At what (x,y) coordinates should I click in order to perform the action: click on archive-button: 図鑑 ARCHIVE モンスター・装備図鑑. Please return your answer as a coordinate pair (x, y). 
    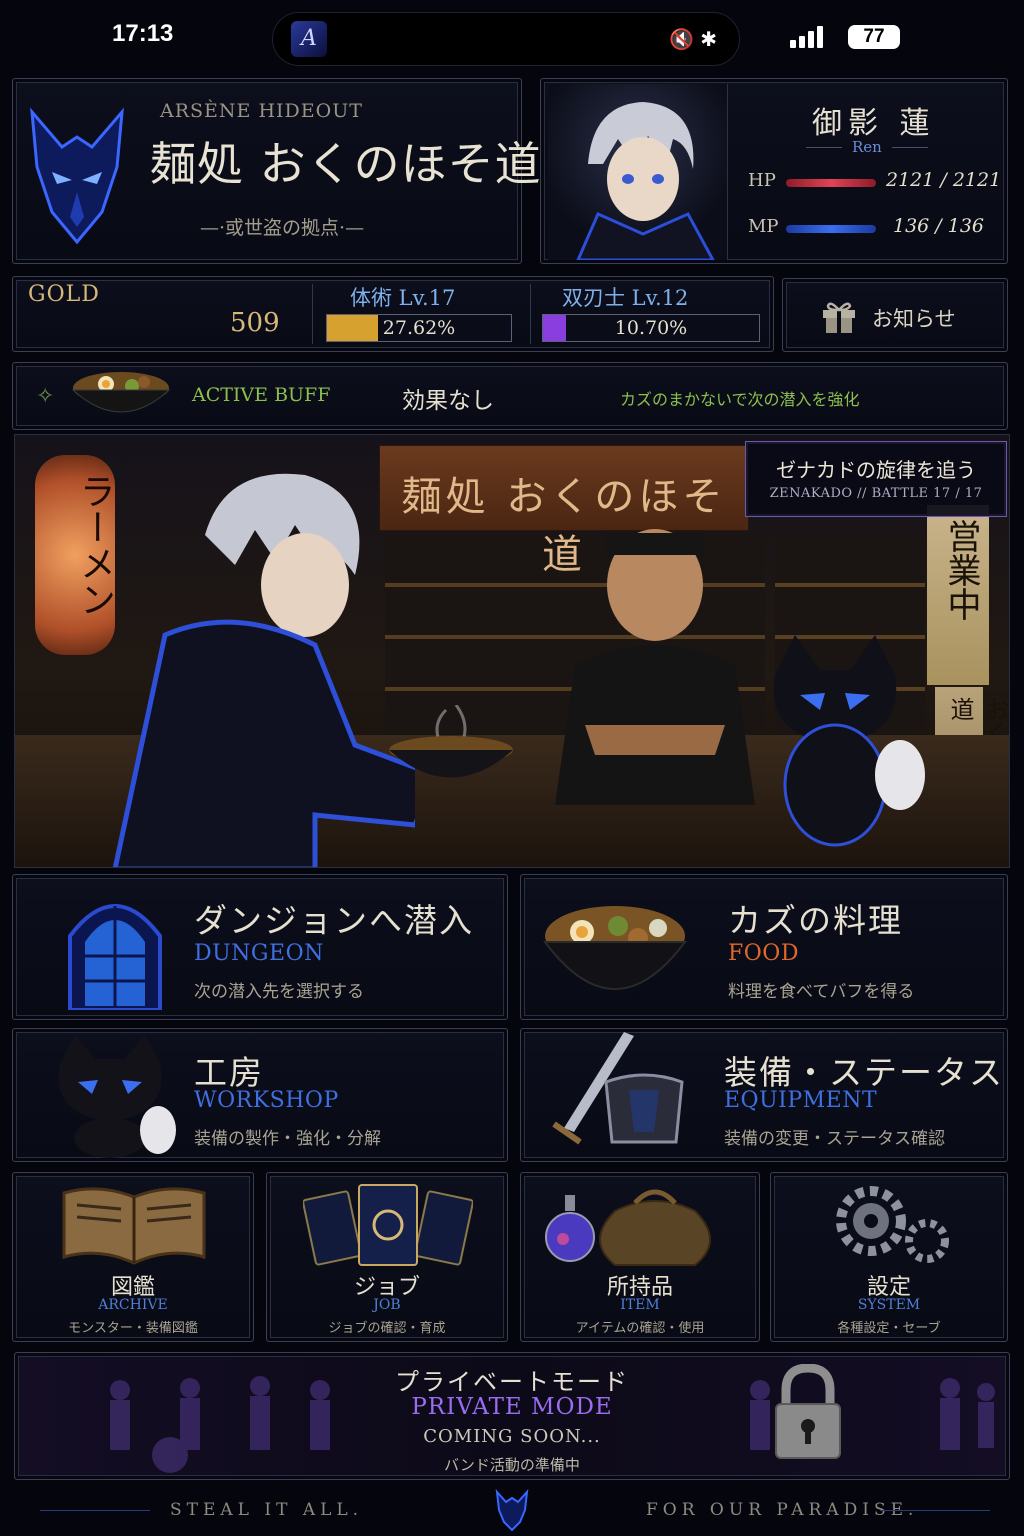
    Looking at the image, I should click on (133, 1257).